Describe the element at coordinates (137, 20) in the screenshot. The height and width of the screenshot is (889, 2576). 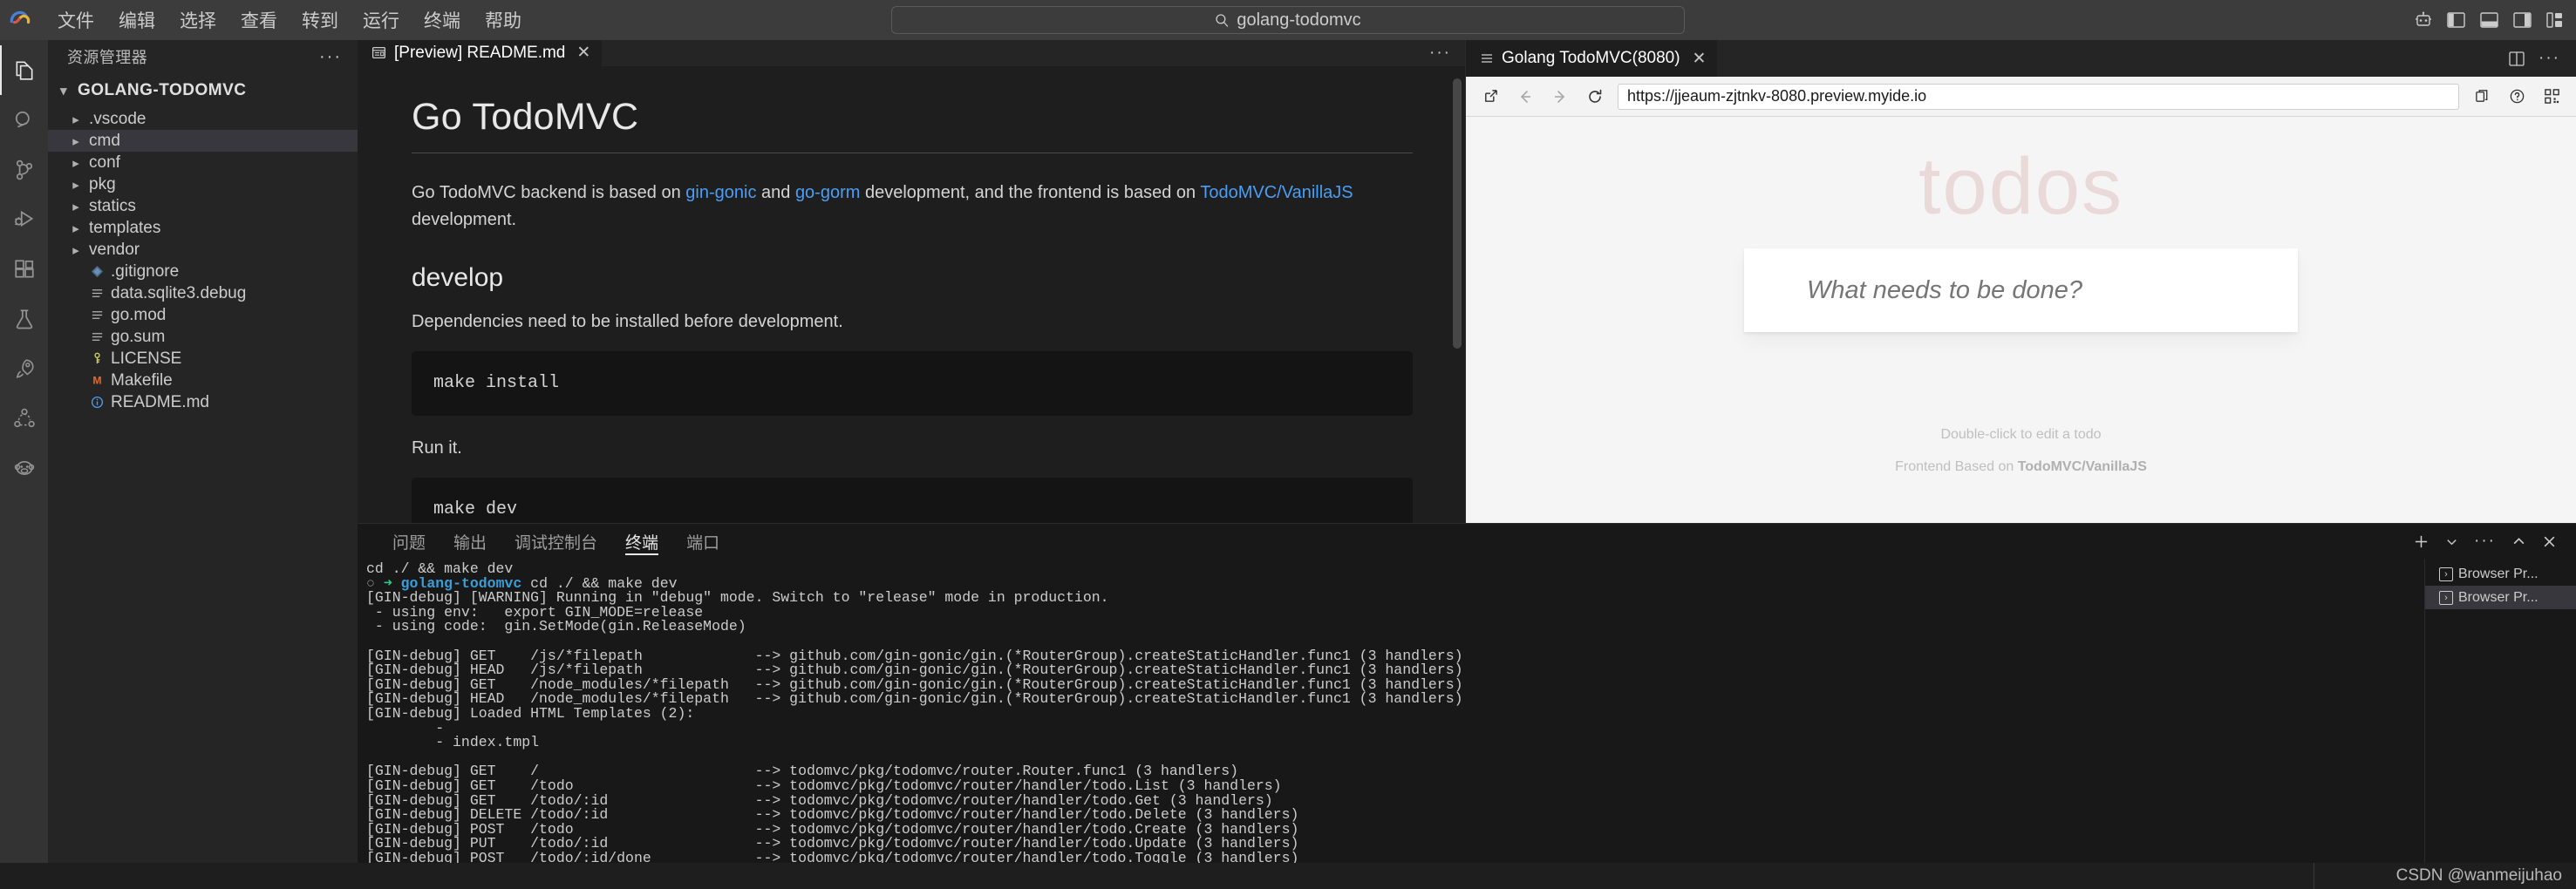
I see `menu-edit: 编辑` at that location.